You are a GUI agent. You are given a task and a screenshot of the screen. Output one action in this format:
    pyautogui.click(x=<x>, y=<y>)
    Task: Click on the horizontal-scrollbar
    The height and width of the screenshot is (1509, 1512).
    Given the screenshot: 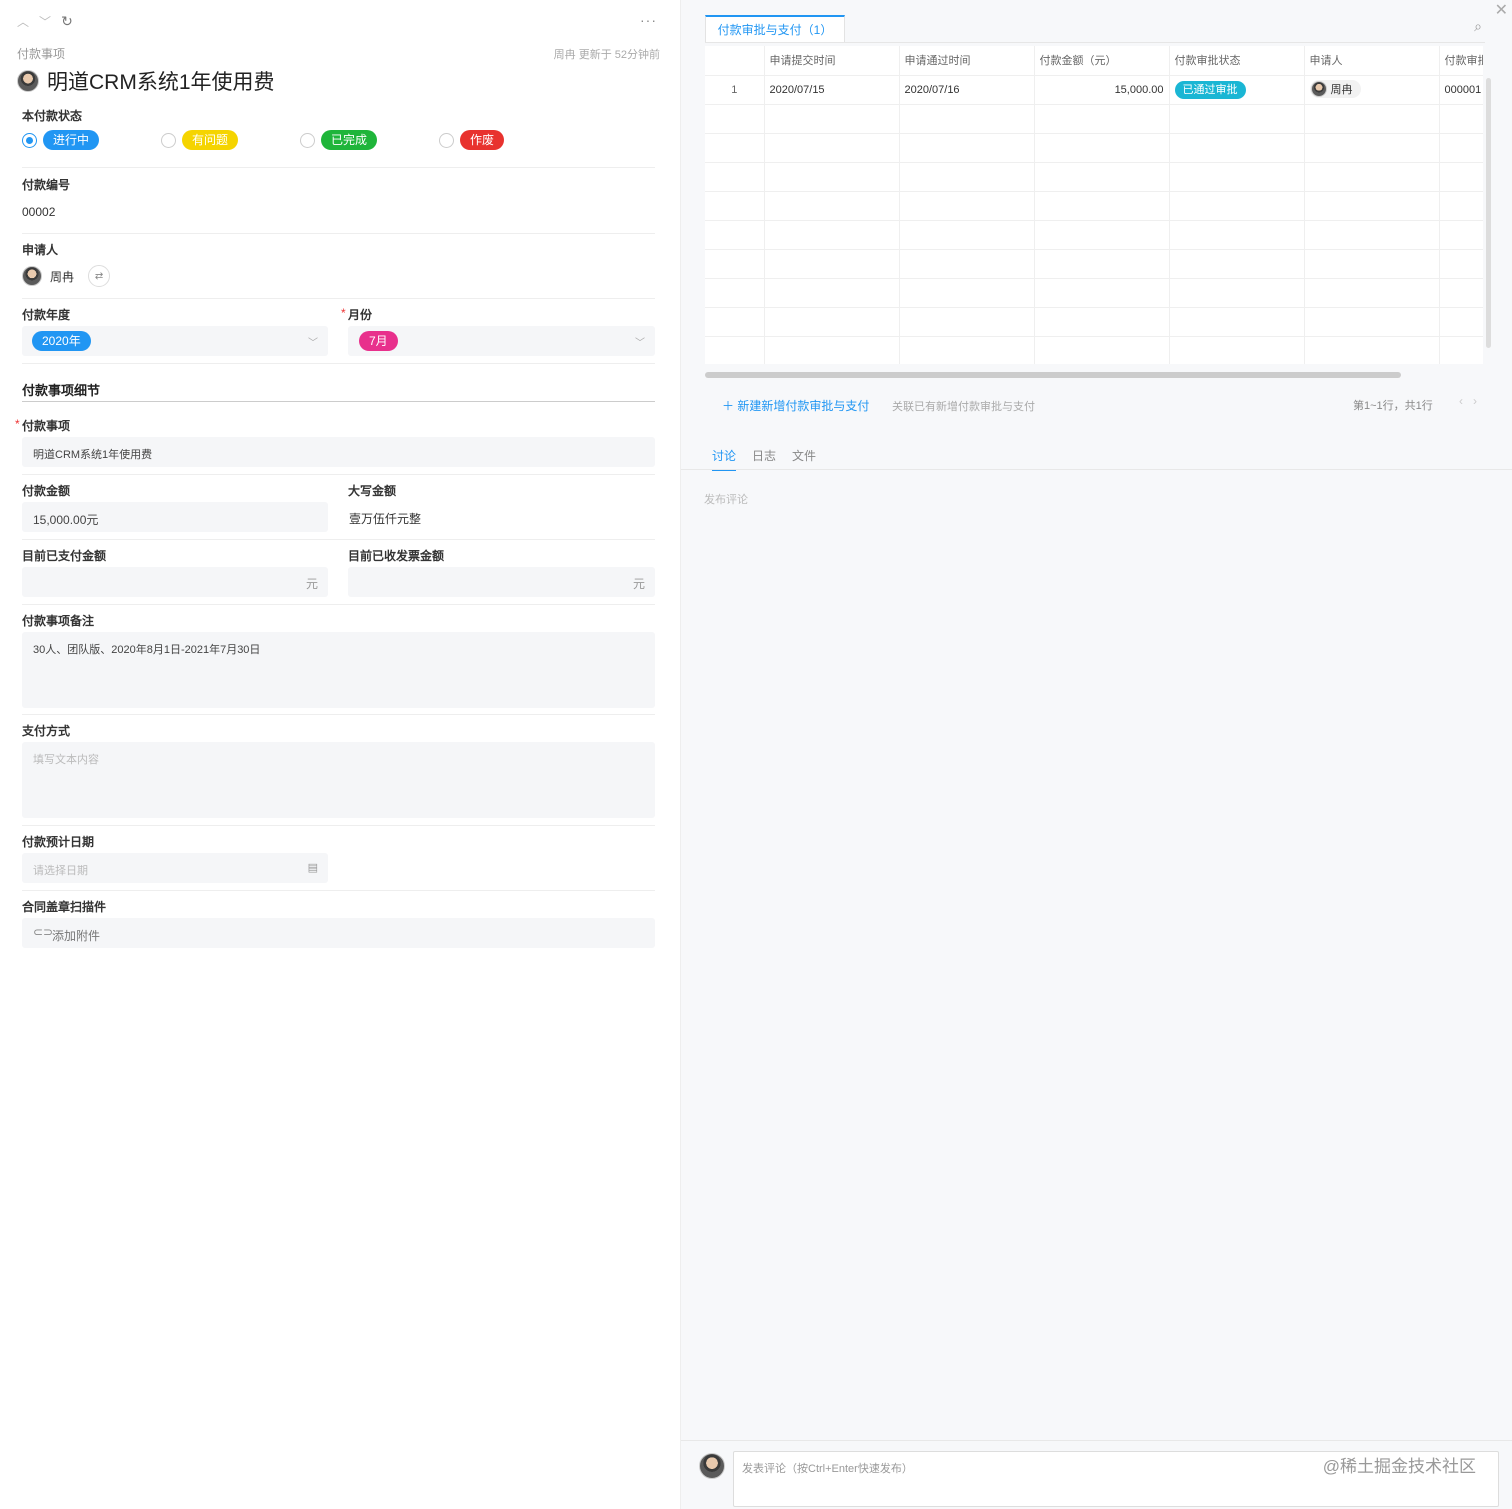 What is the action you would take?
    pyautogui.click(x=1053, y=375)
    